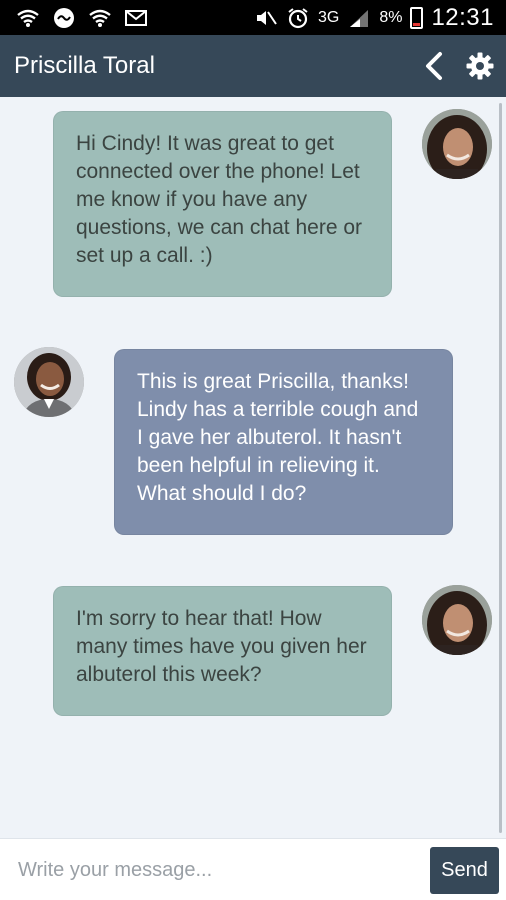 The height and width of the screenshot is (900, 506). Describe the element at coordinates (374, 18) in the screenshot. I see `status-right: 3G 8% 12:31` at that location.